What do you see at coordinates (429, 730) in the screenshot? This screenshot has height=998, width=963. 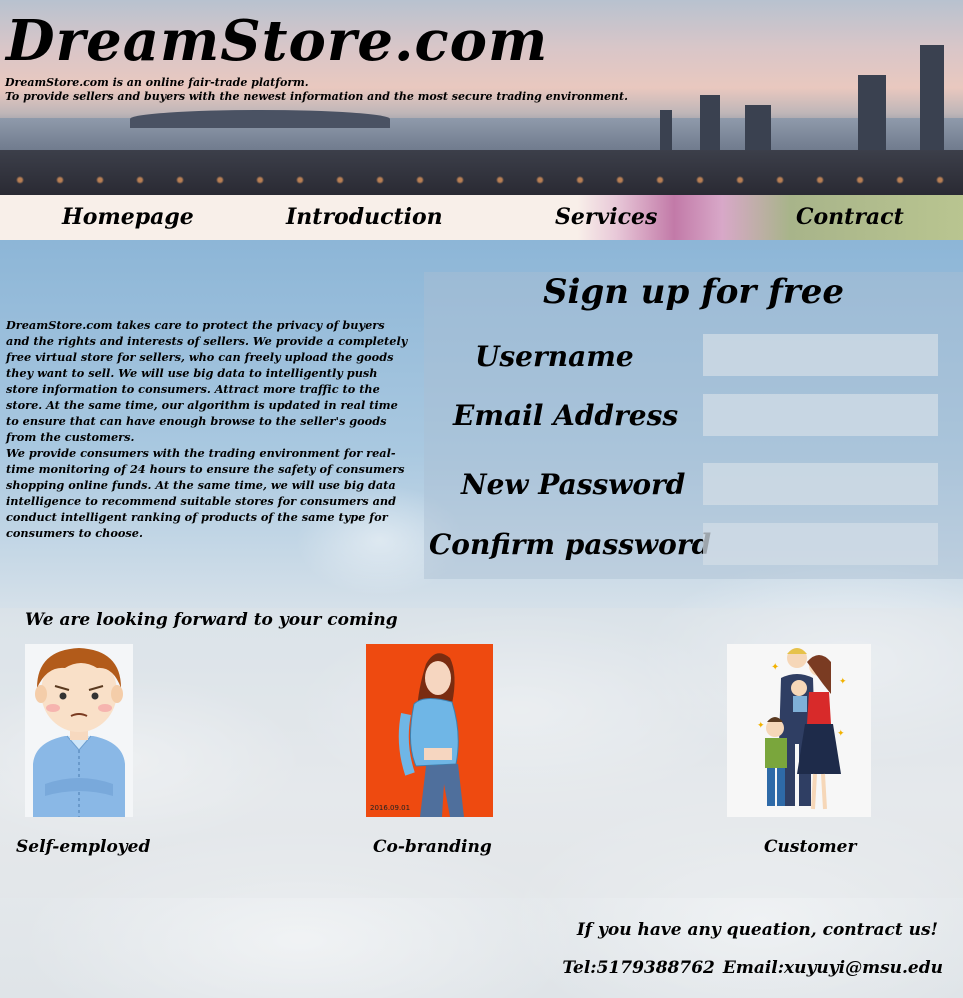 I see `co-branding-image: 2016.09.01` at bounding box center [429, 730].